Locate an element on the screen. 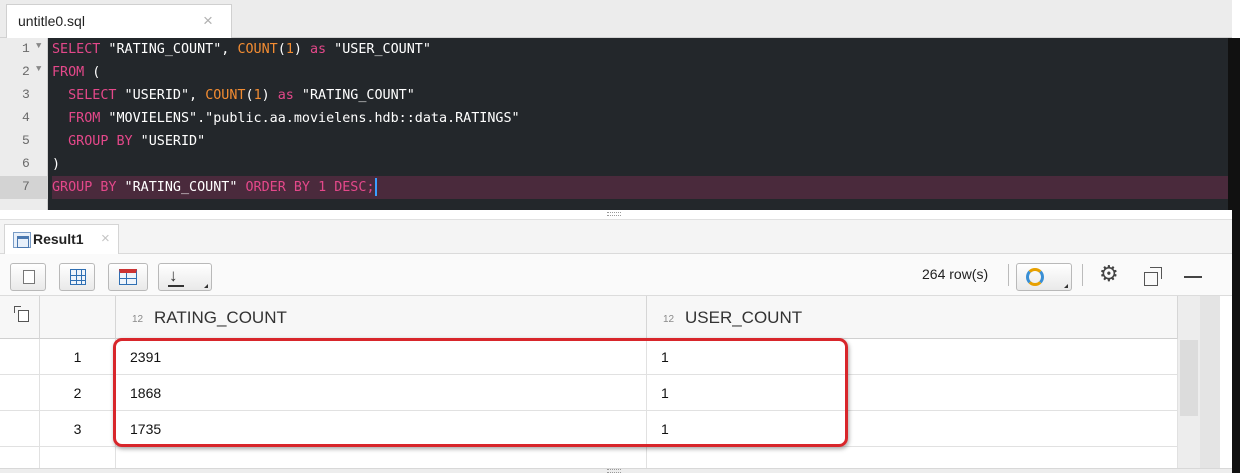 This screenshot has width=1240, height=473. column-header-user-count: 12 USER_COUNT is located at coordinates (912, 317).